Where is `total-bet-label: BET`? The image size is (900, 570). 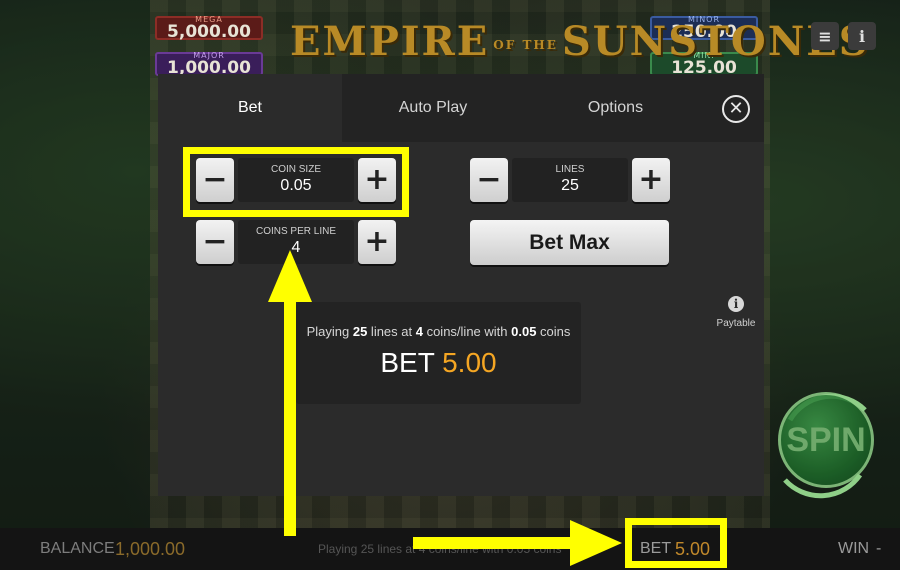 total-bet-label: BET is located at coordinates (411, 362).